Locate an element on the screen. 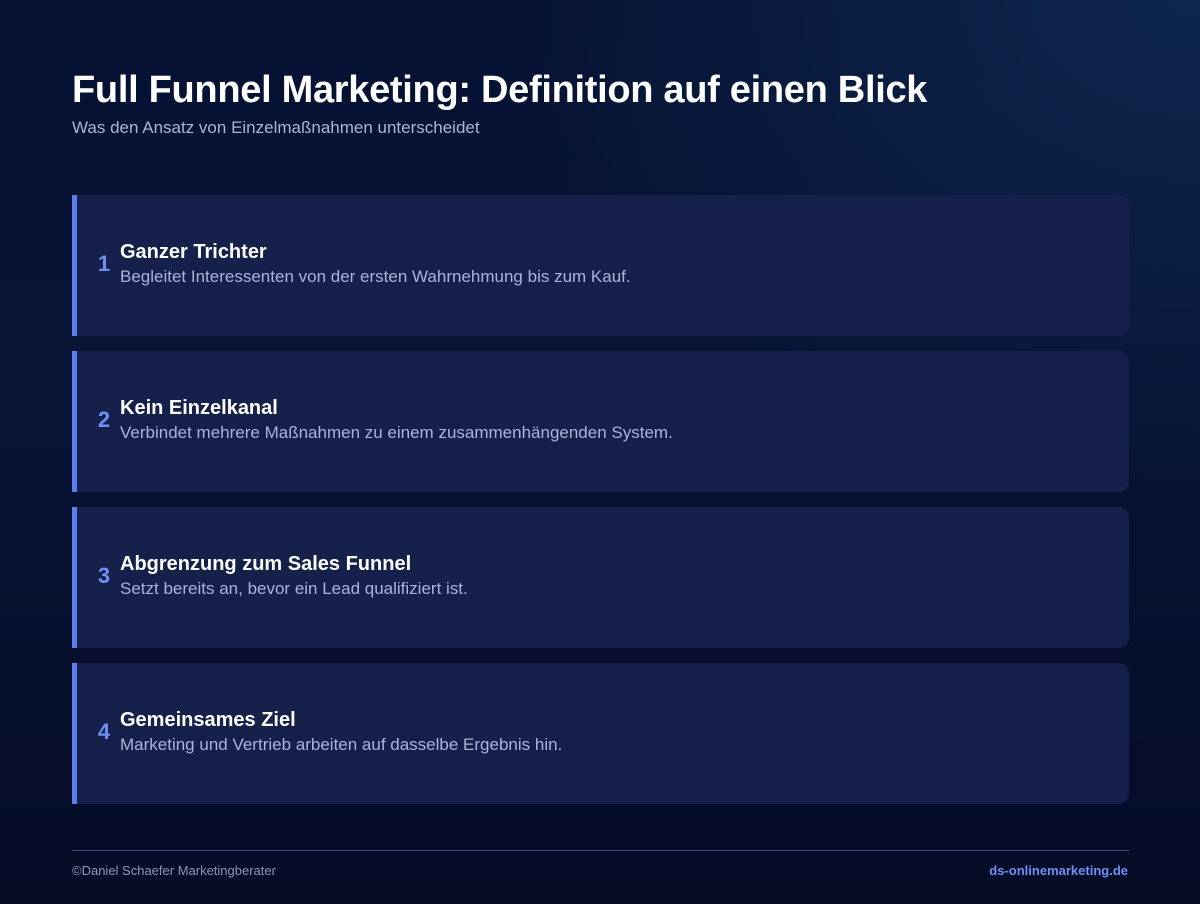 The height and width of the screenshot is (904, 1200). footer-site-link: ds-onlinemarketing.de is located at coordinates (1058, 870).